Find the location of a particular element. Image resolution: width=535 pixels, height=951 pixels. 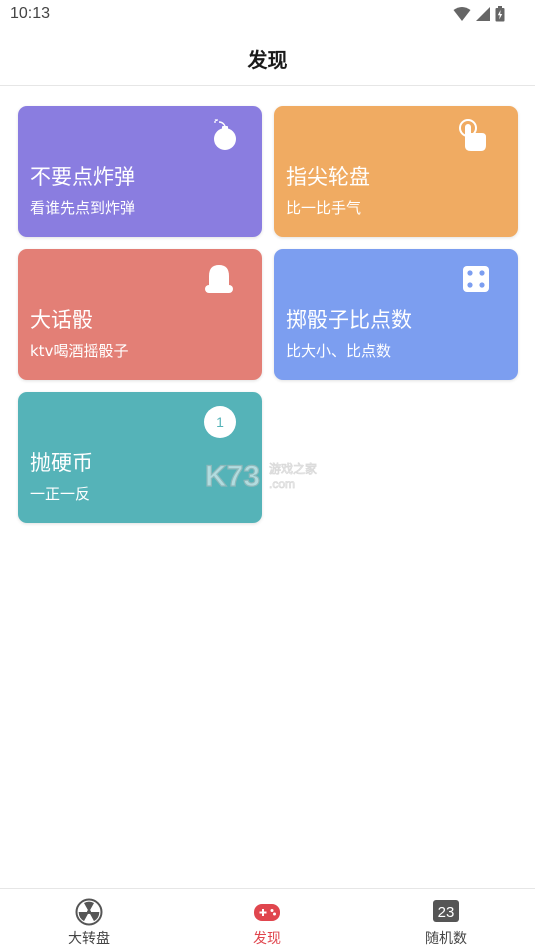

watermark-line2: .com is located at coordinates (282, 484).